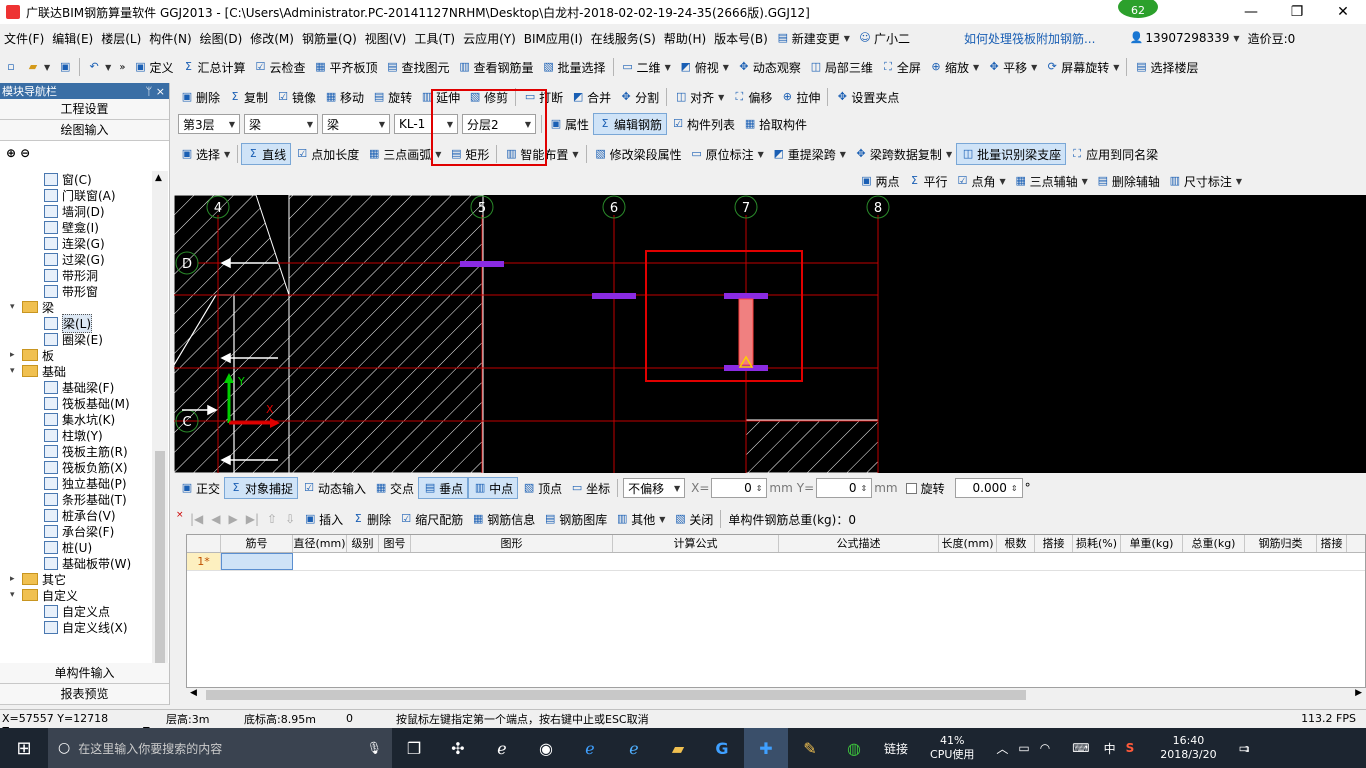 This screenshot has width=1366, height=768. Describe the element at coordinates (76, 547) in the screenshot. I see `tree-item: 桩(U)` at that location.